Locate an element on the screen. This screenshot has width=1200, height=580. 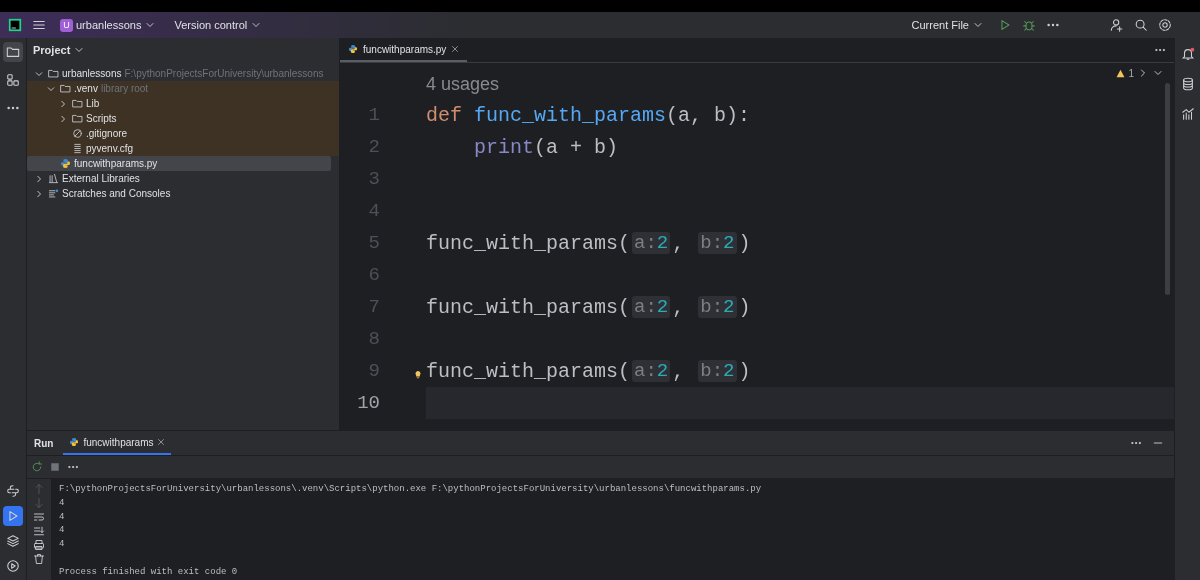
panel-title: Project is located at coordinates (52, 50).